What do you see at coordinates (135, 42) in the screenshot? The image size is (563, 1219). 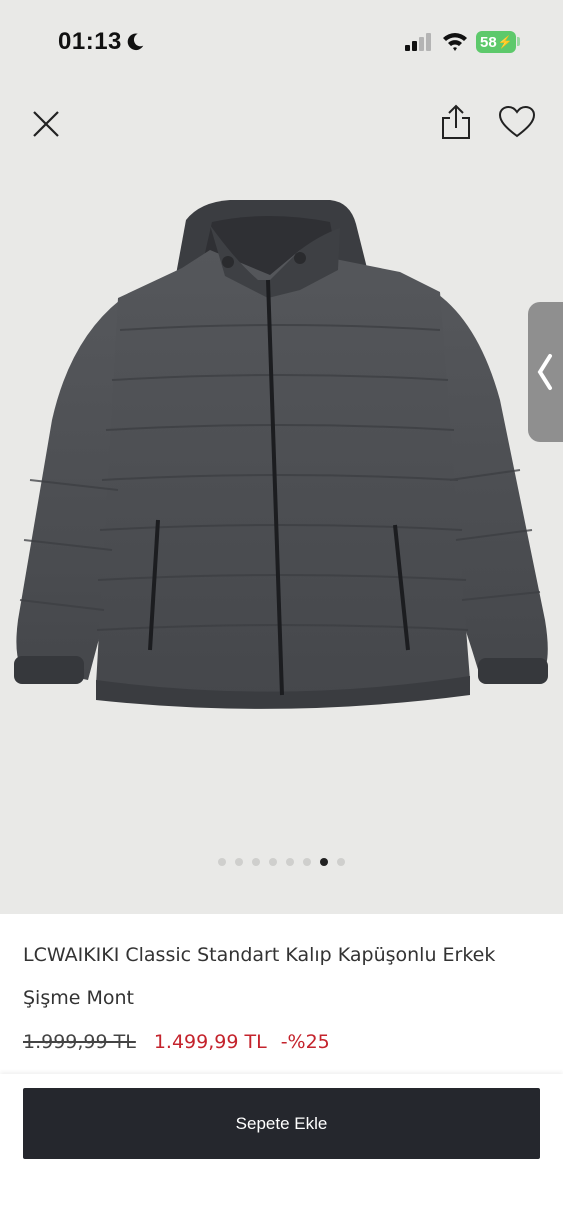 I see `moon-icon` at bounding box center [135, 42].